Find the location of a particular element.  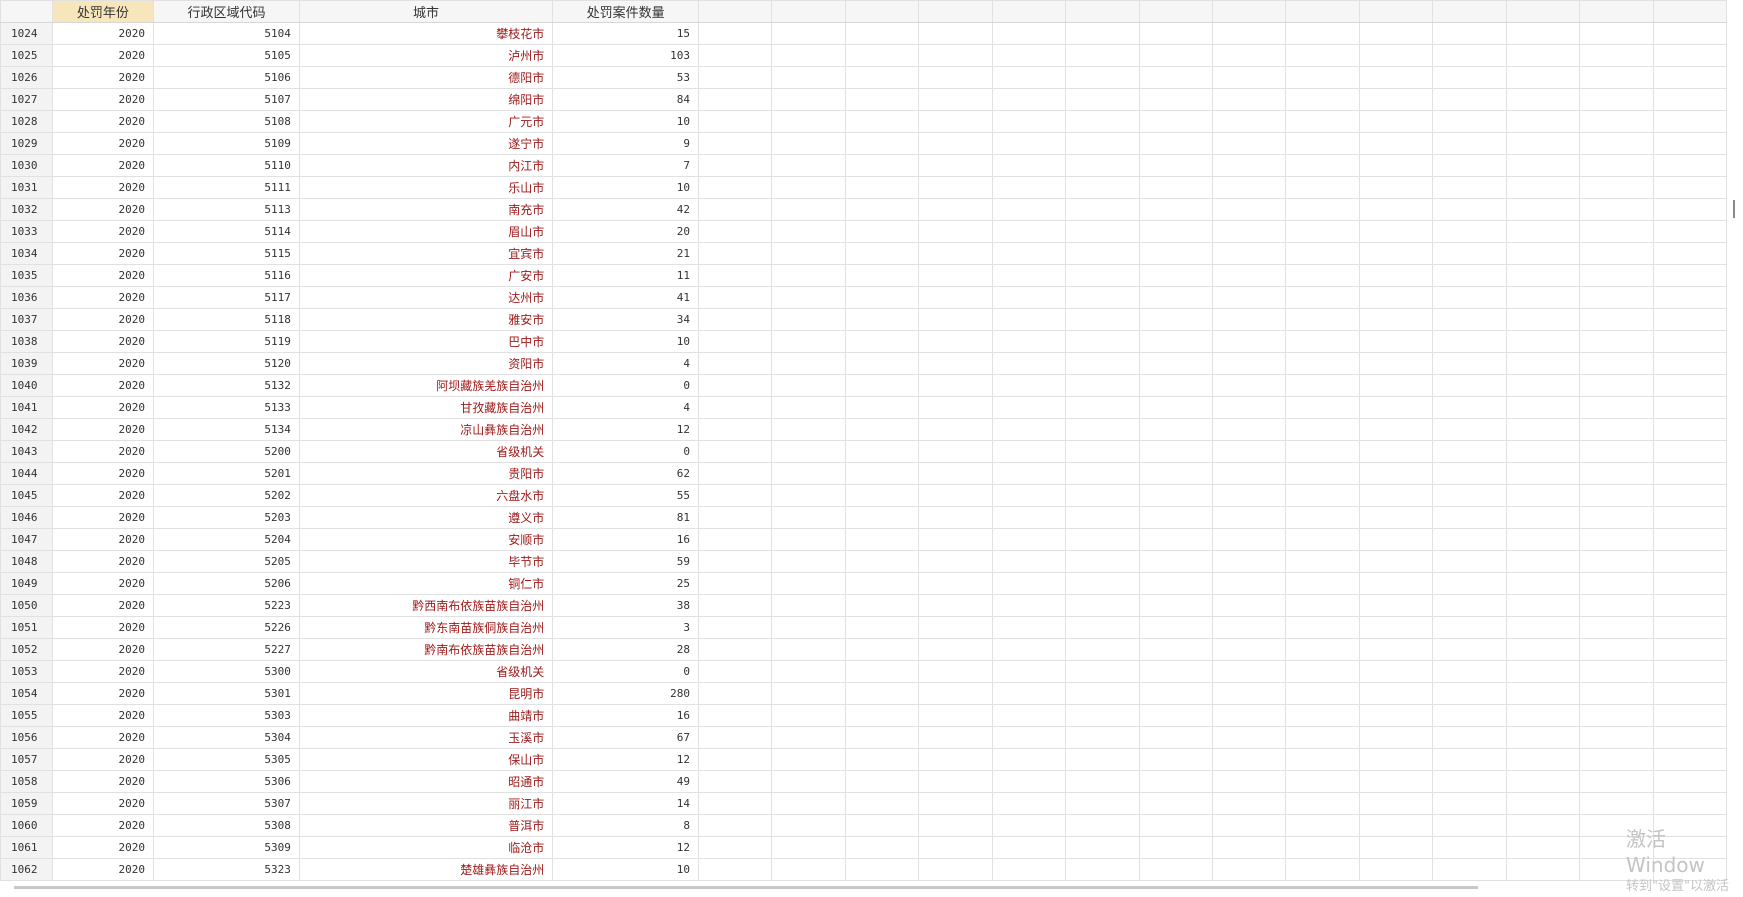

region-code-cell: 5133 is located at coordinates (226, 407).